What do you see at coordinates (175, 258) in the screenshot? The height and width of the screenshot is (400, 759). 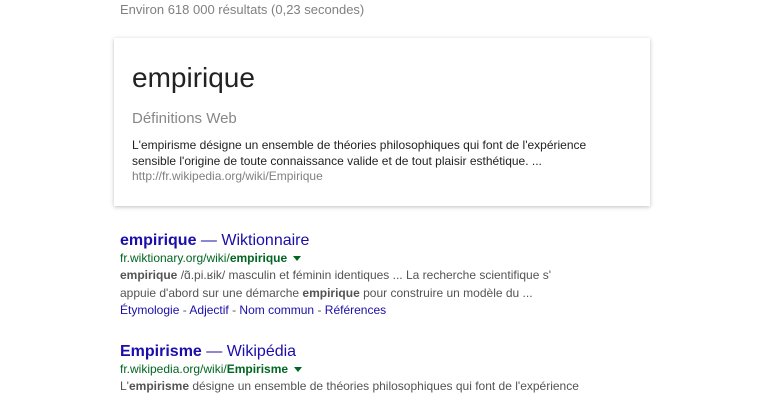 I see `result-url-prefix: fr.wiktionary.org/wiki/` at bounding box center [175, 258].